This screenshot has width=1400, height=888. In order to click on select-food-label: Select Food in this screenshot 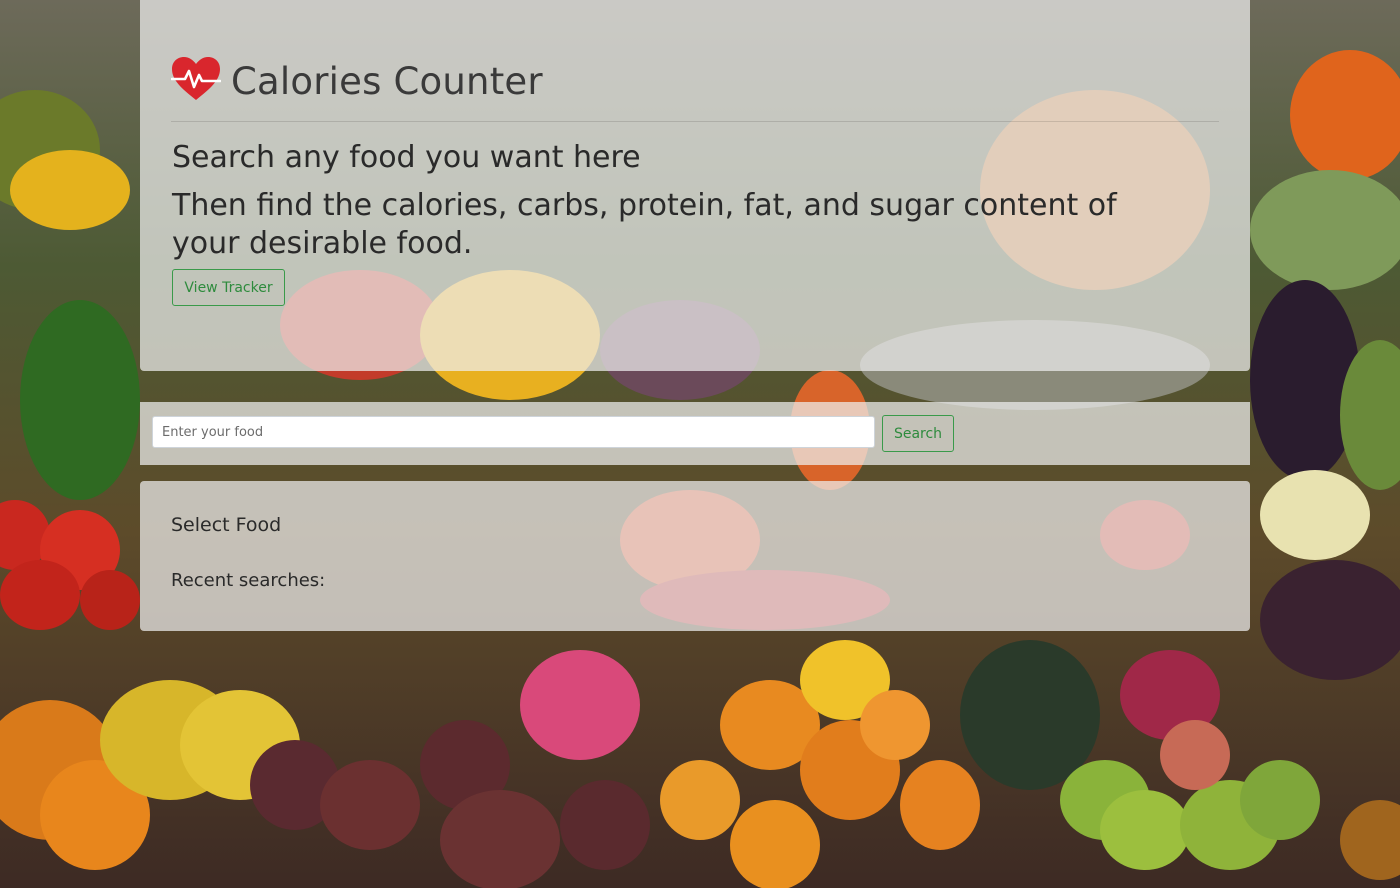, I will do `click(226, 525)`.